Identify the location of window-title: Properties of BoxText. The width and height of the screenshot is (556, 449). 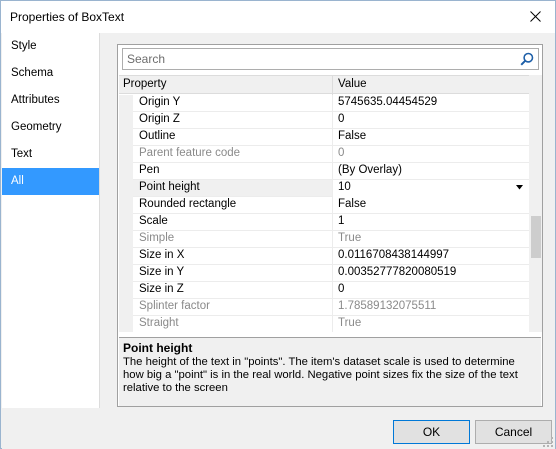
(67, 17).